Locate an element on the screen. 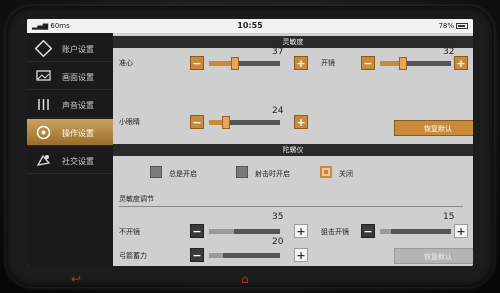 This screenshot has height=293, width=500. divider is located at coordinates (291, 206).